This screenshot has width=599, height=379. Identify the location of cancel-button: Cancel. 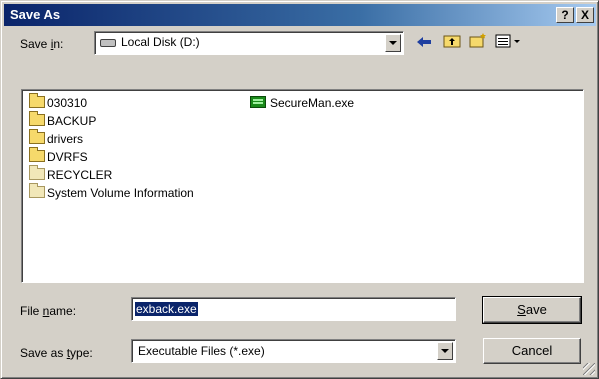
(532, 351).